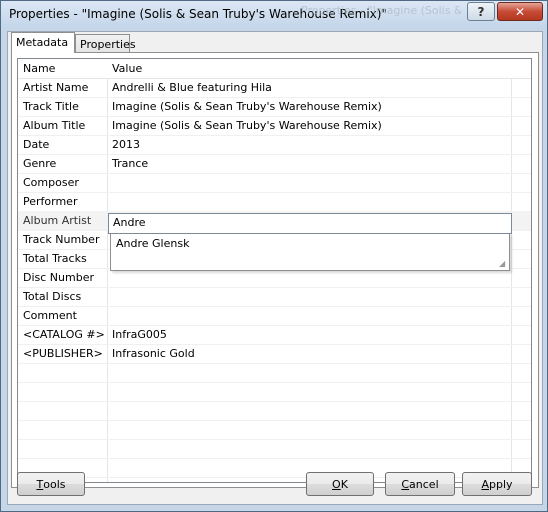 Image resolution: width=548 pixels, height=512 pixels. What do you see at coordinates (274, 316) in the screenshot?
I see `table-row: Comment` at bounding box center [274, 316].